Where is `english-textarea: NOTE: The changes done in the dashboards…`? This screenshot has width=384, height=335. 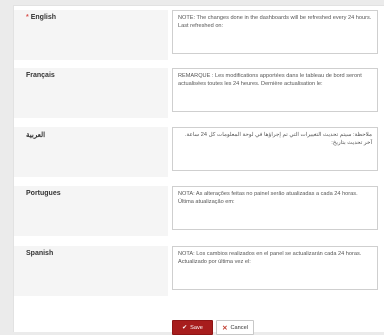
english-textarea: NOTE: The changes done in the dashboards… is located at coordinates (275, 32).